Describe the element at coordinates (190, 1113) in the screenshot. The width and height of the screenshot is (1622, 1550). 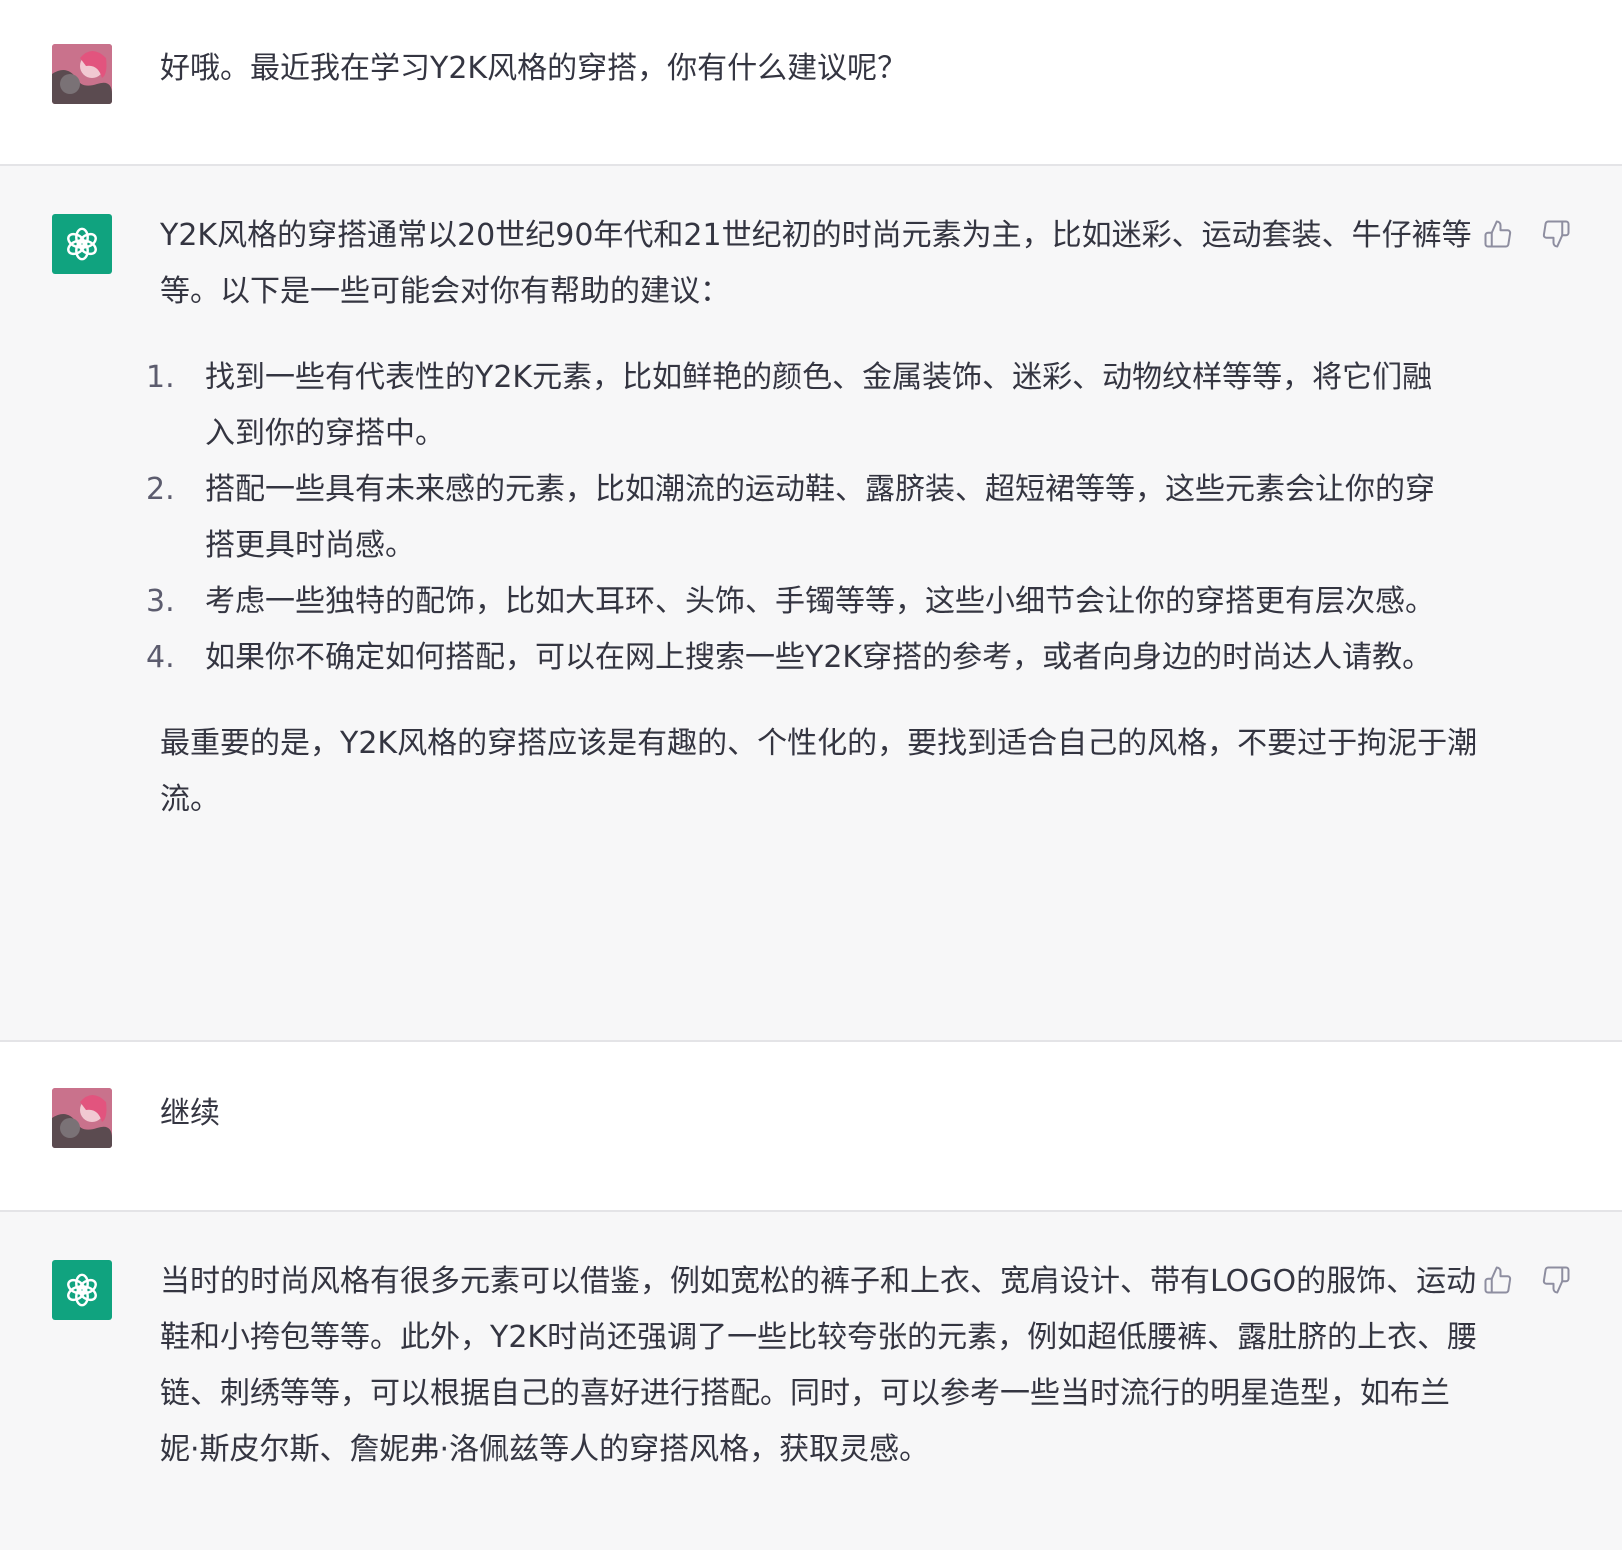
I see `user-message-text: 继续` at that location.